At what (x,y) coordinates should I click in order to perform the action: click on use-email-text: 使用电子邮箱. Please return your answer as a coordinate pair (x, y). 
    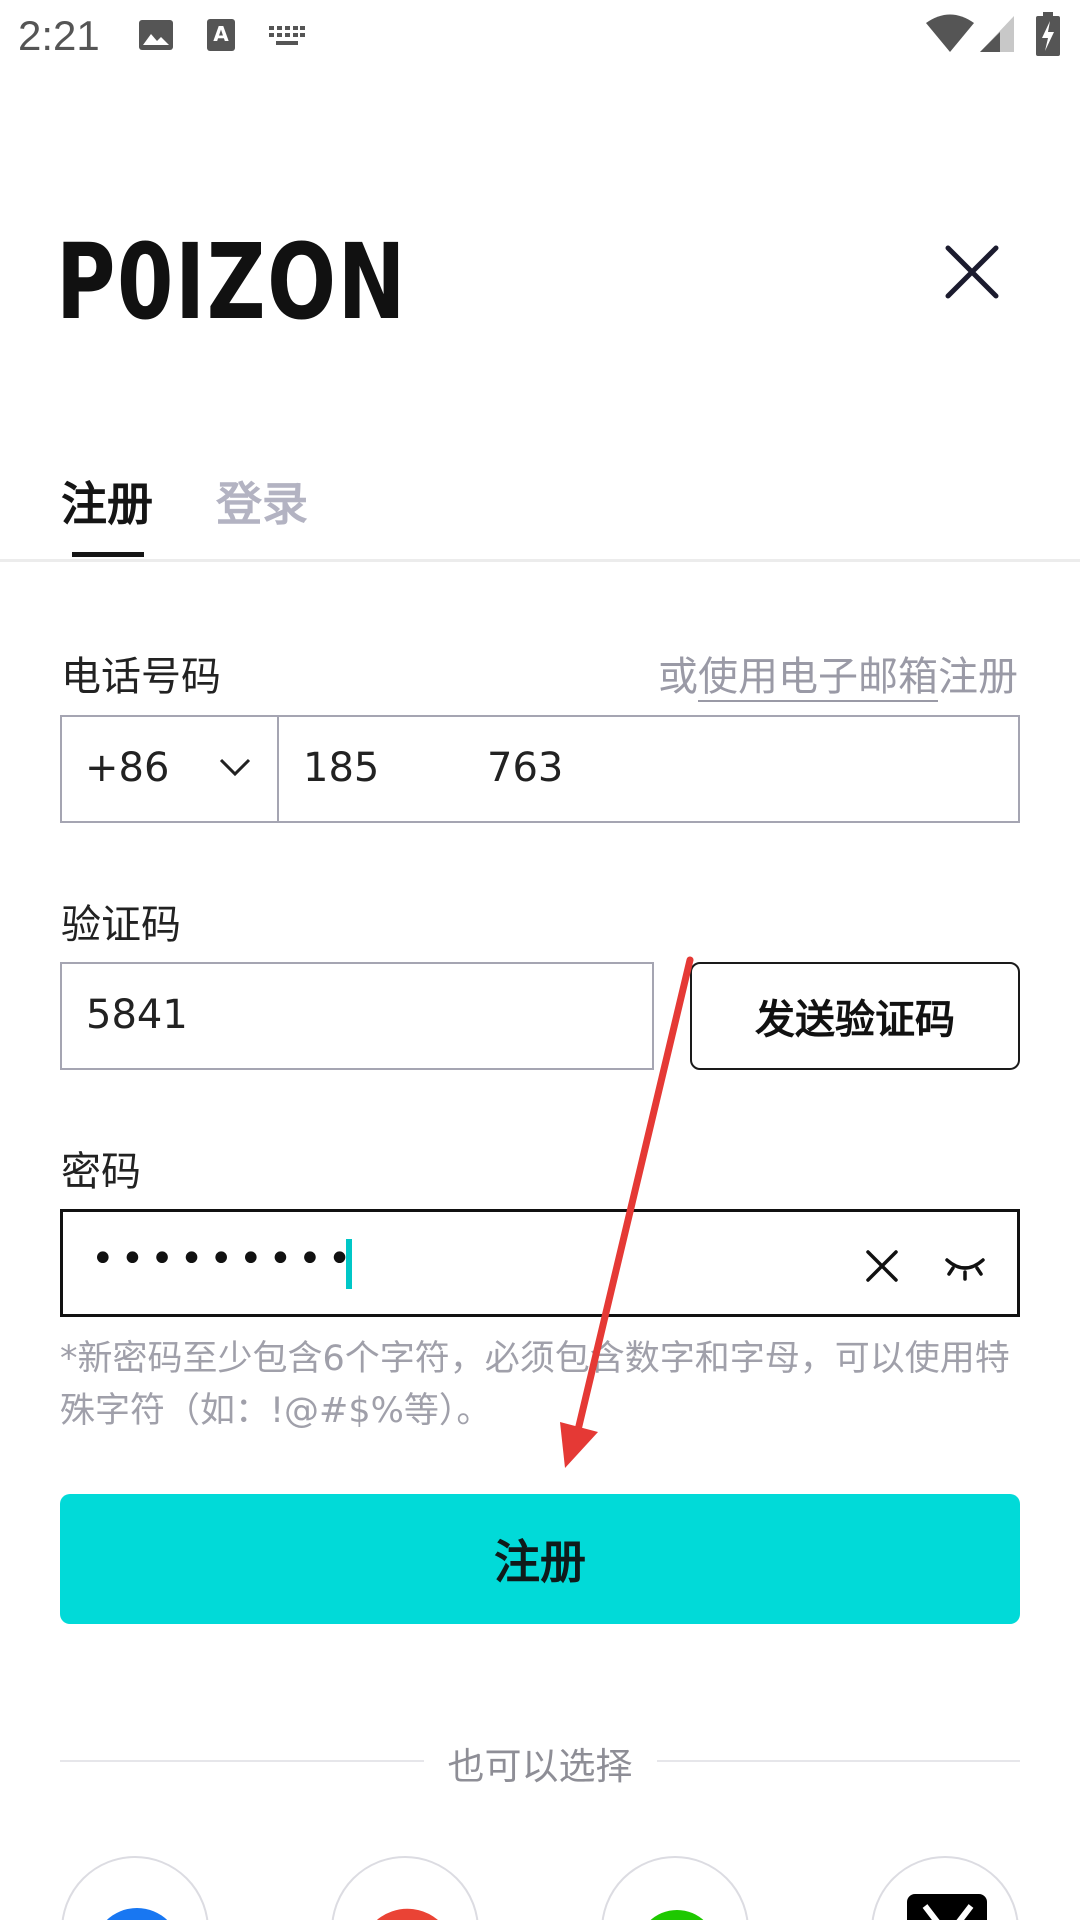
    Looking at the image, I should click on (818, 678).